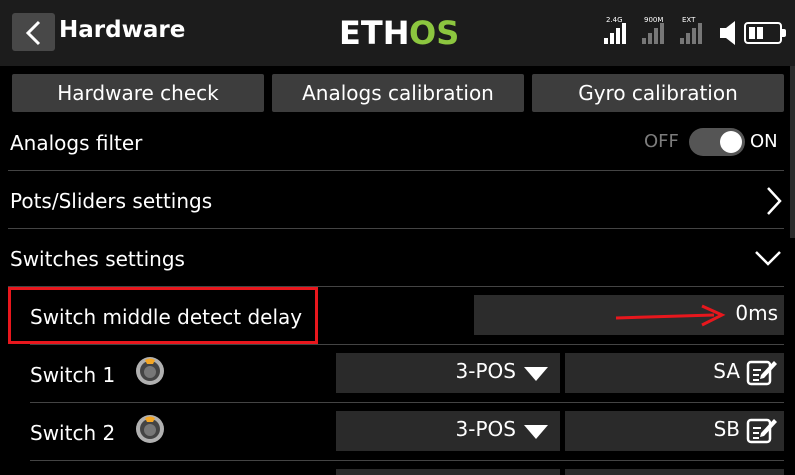 This screenshot has height=475, width=795. I want to click on scrollbar, so click(792, 152).